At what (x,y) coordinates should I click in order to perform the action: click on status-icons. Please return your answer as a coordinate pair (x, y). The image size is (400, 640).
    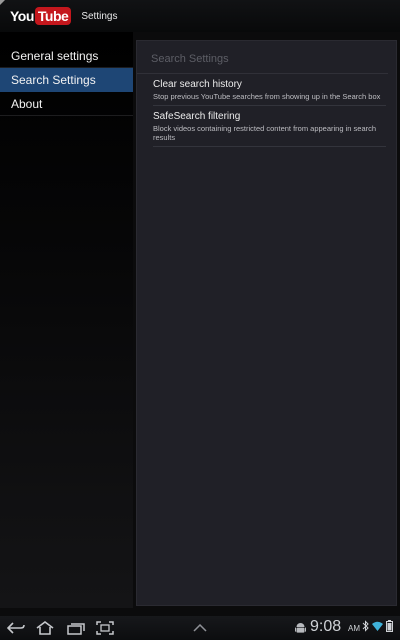
    Looking at the image, I should click on (377, 626).